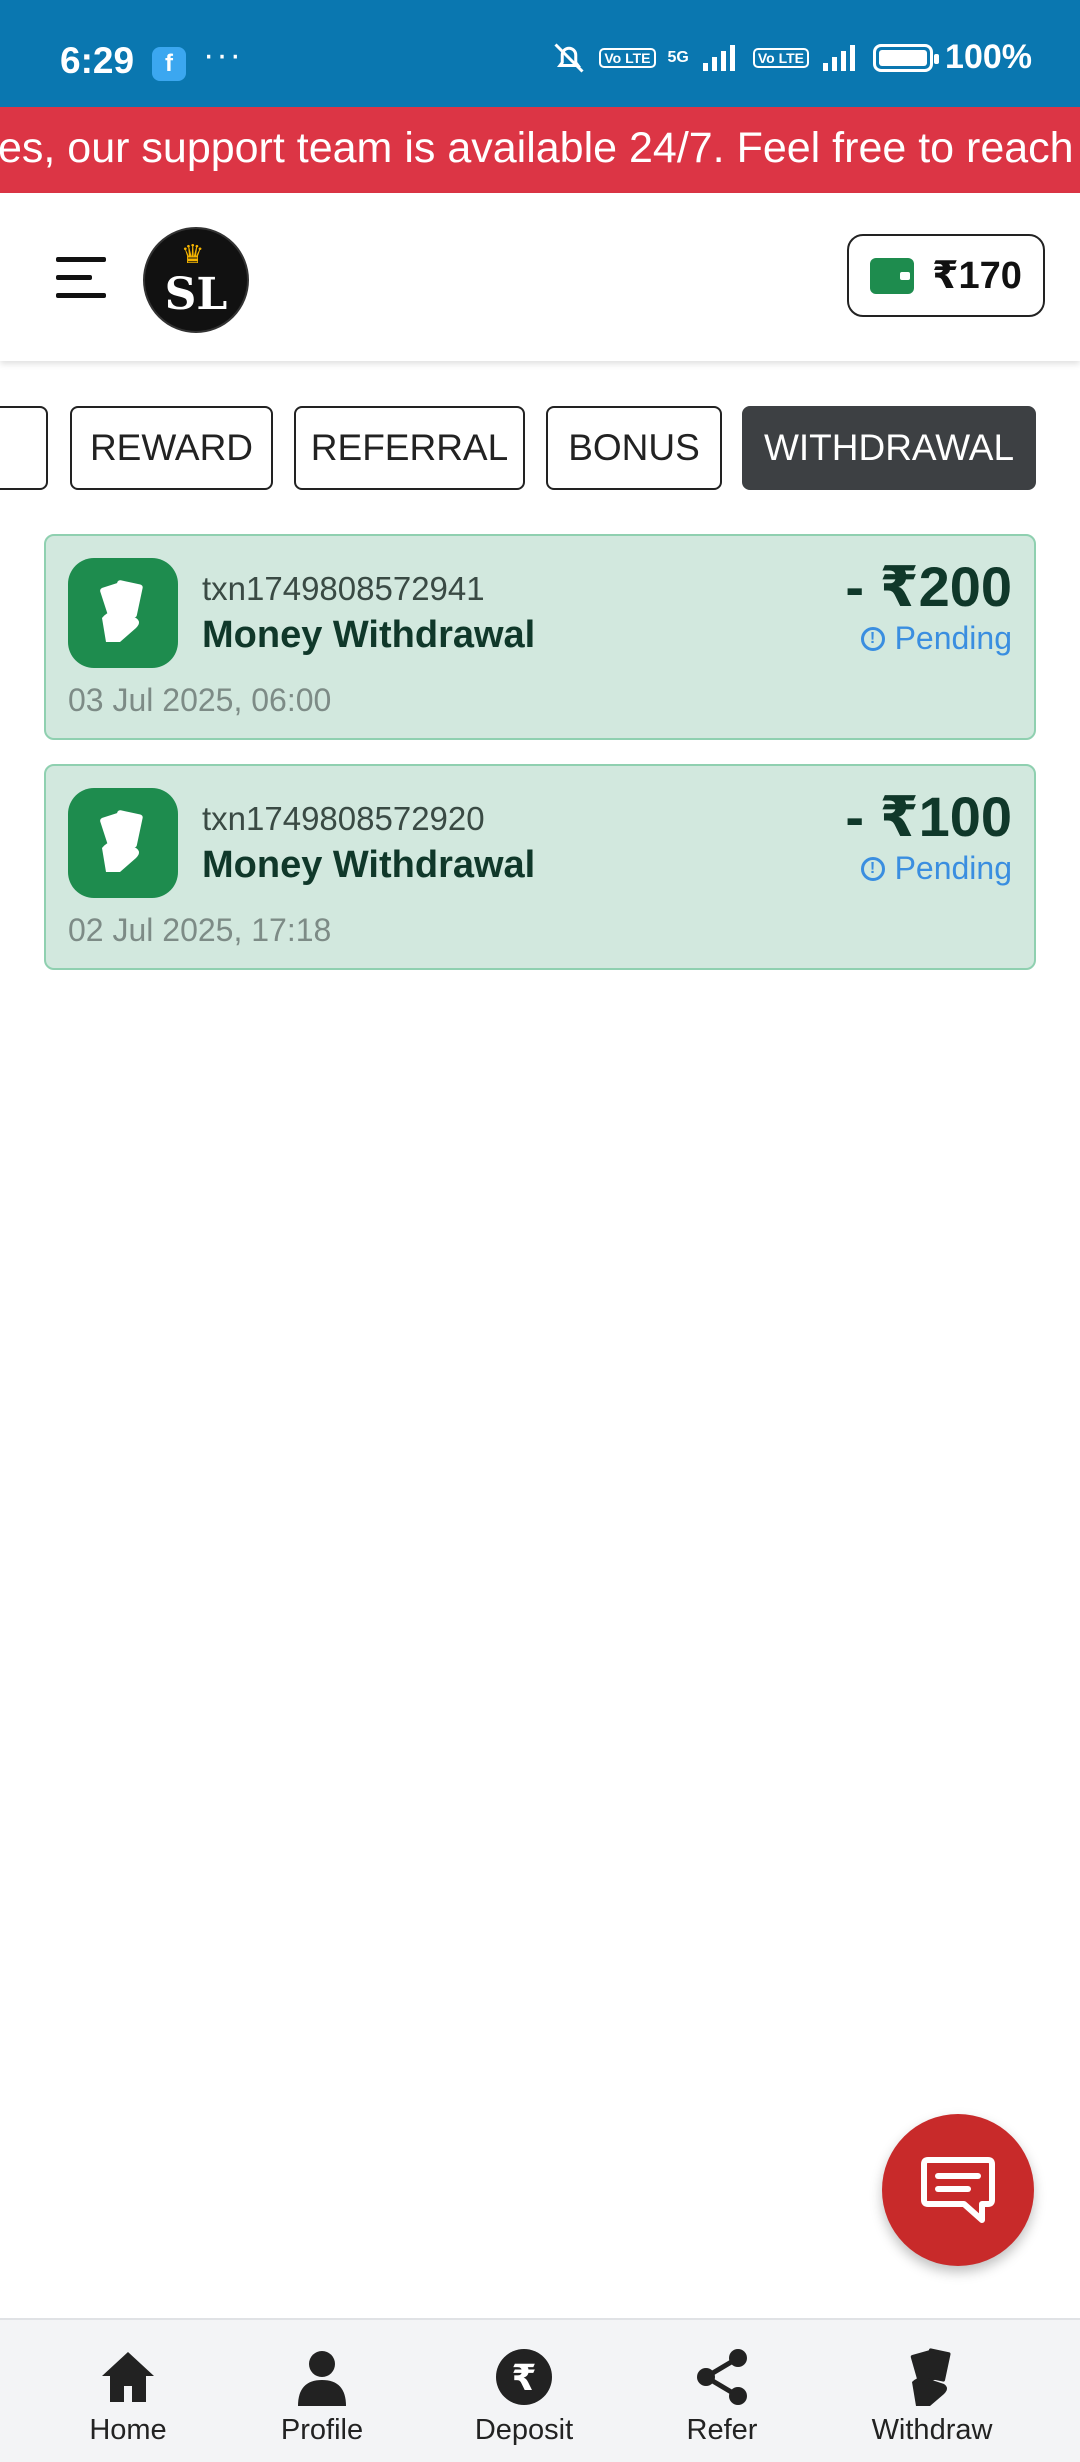 The height and width of the screenshot is (2462, 1080). I want to click on wallet-amount: ₹170, so click(977, 276).